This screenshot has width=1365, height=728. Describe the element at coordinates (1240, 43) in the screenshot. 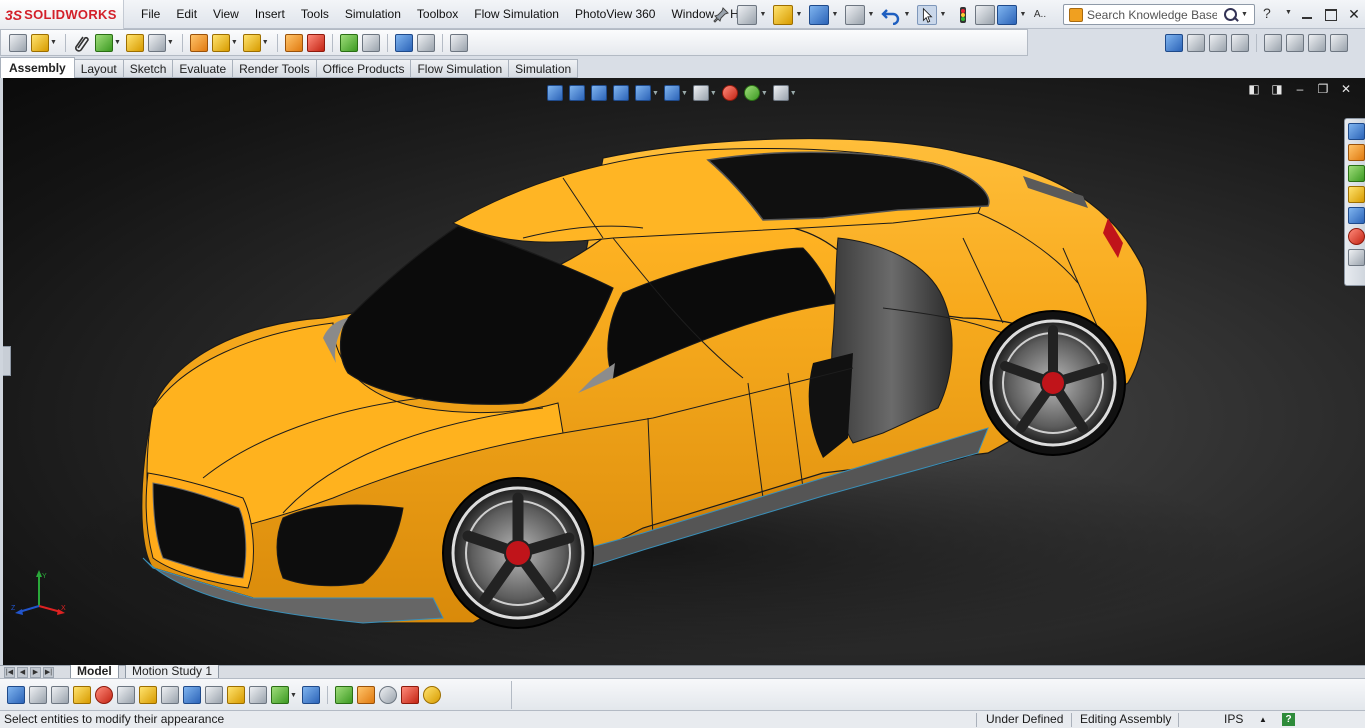

I see `edit-icon` at that location.